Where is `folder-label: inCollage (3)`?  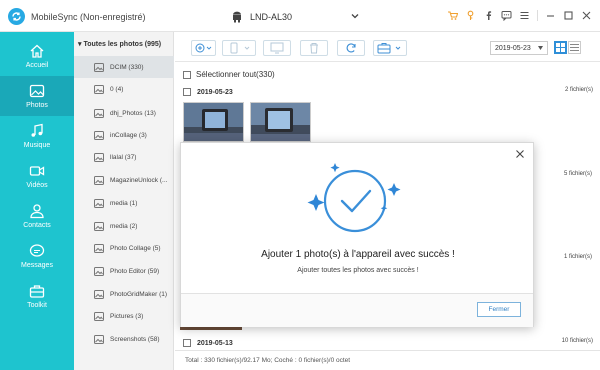 folder-label: inCollage (3) is located at coordinates (128, 135).